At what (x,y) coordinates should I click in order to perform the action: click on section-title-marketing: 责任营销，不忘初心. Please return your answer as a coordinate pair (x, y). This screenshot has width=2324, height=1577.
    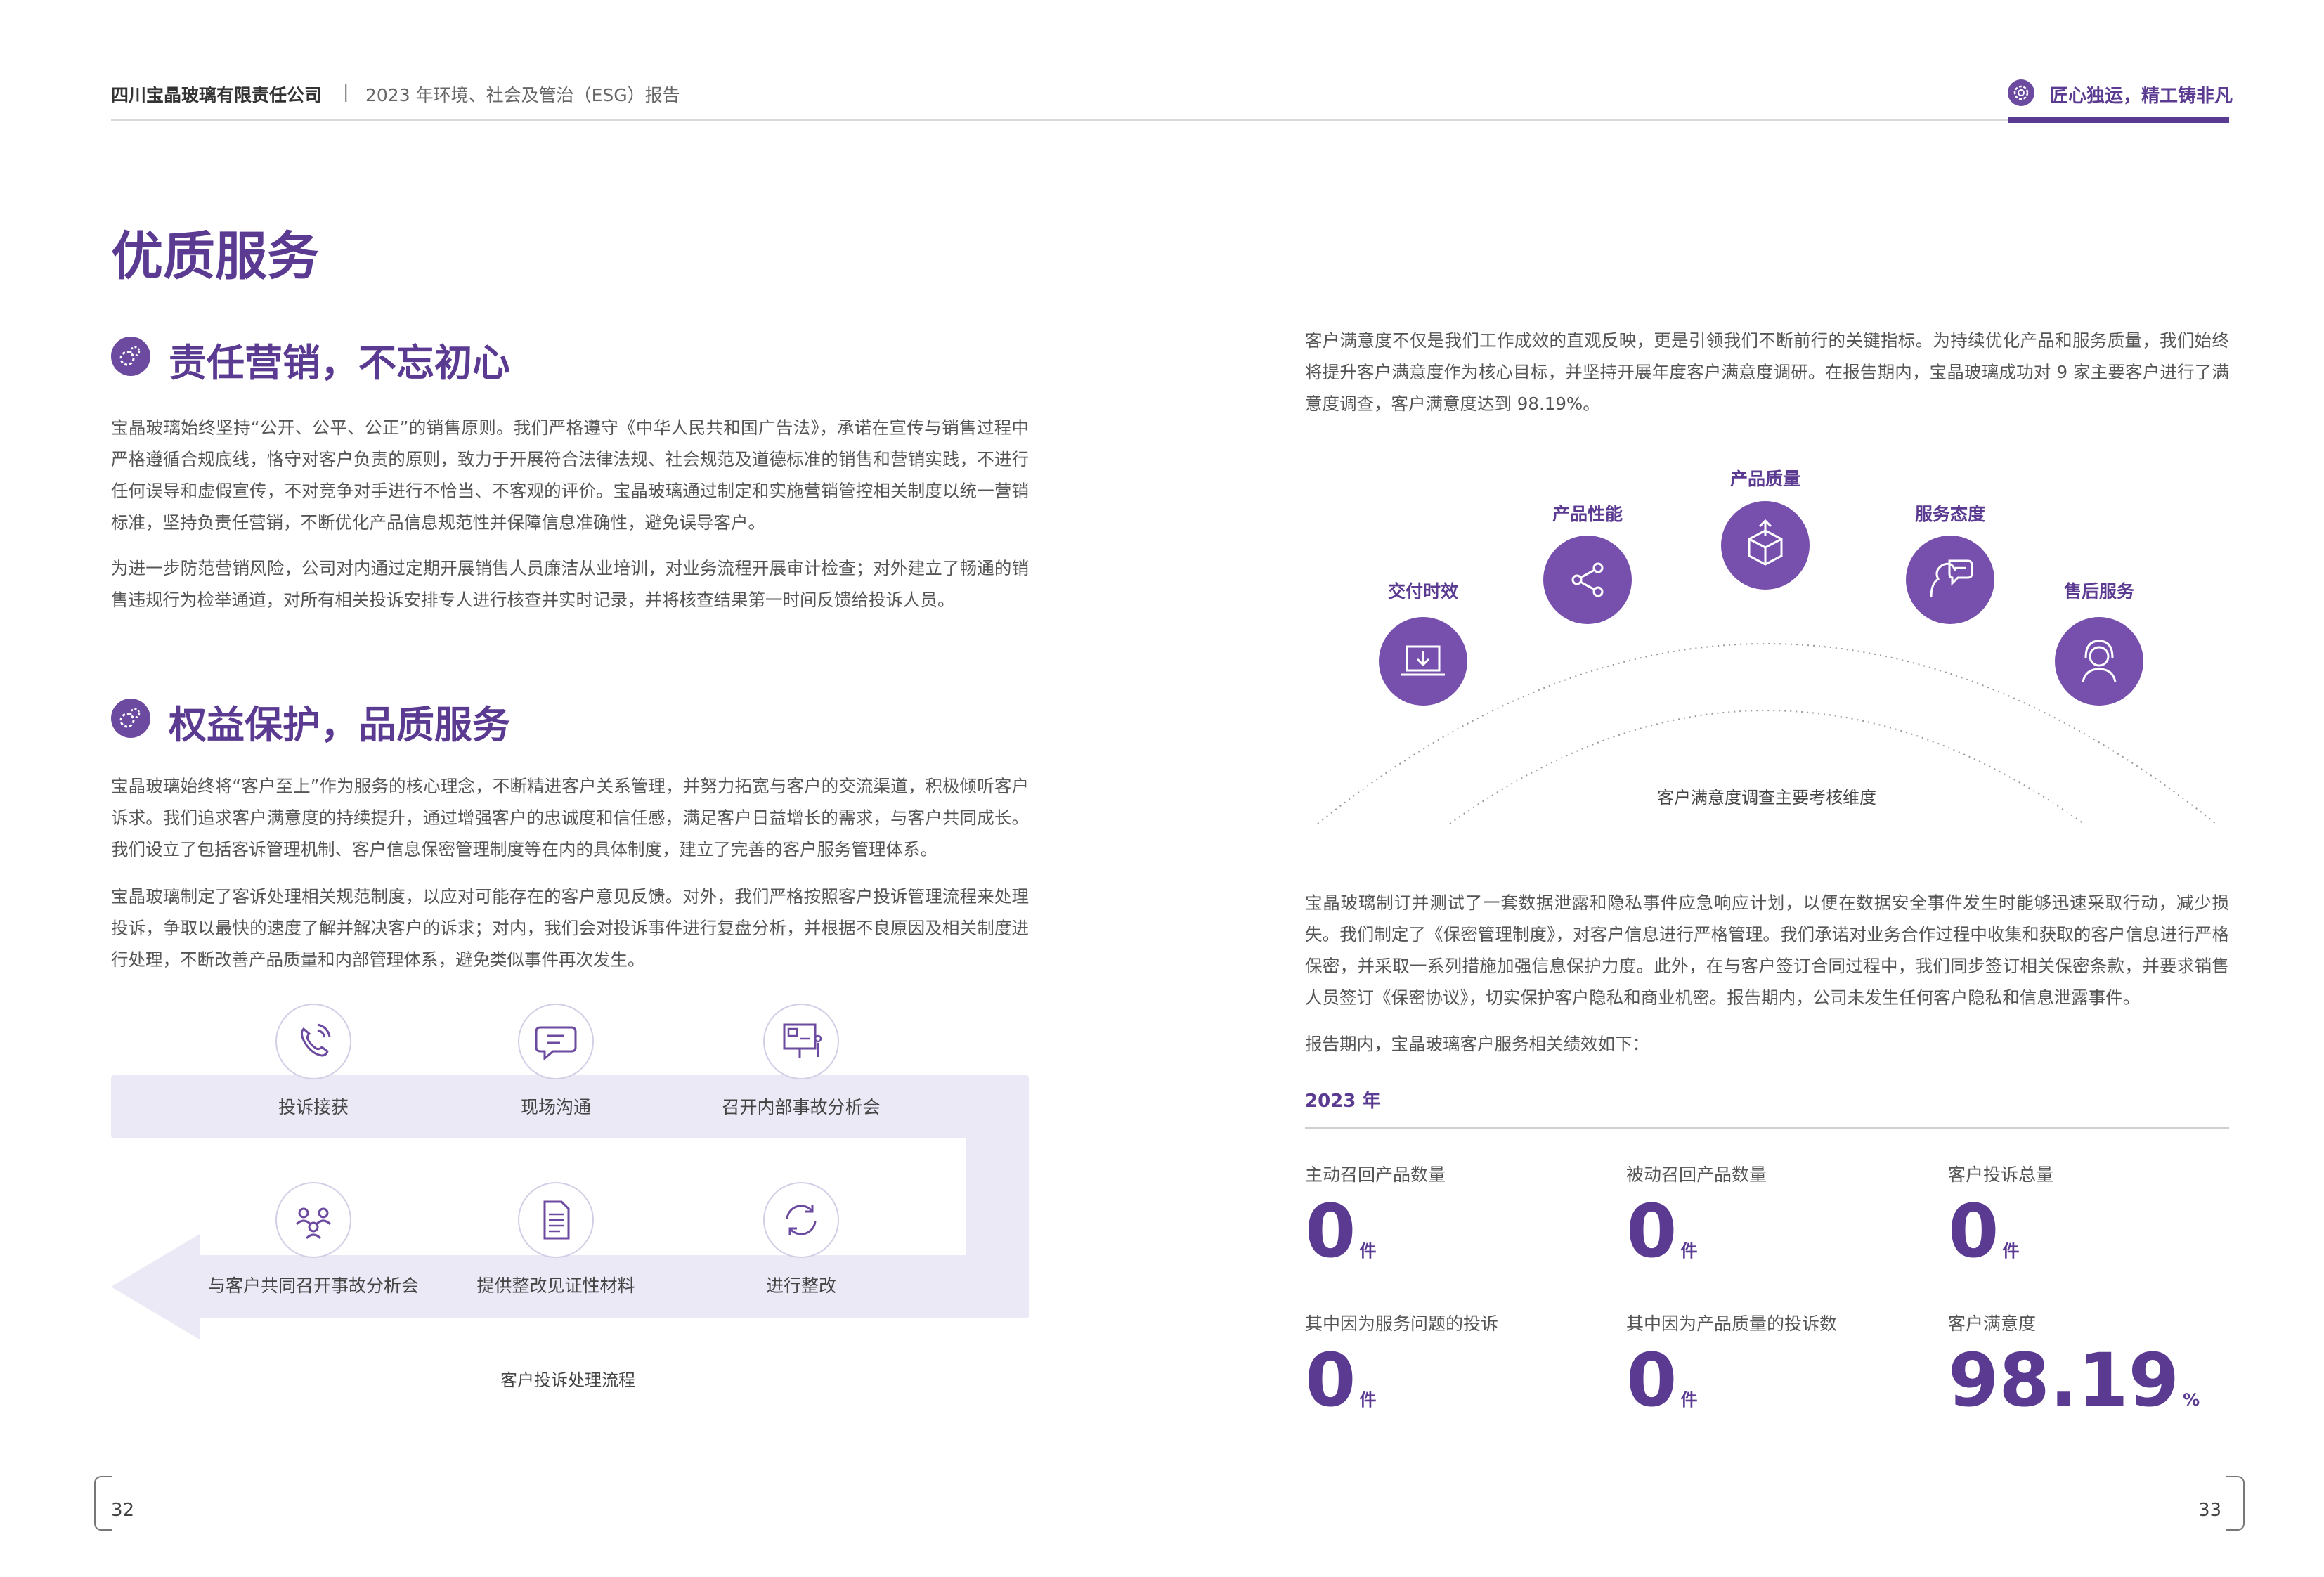
    Looking at the image, I should click on (339, 363).